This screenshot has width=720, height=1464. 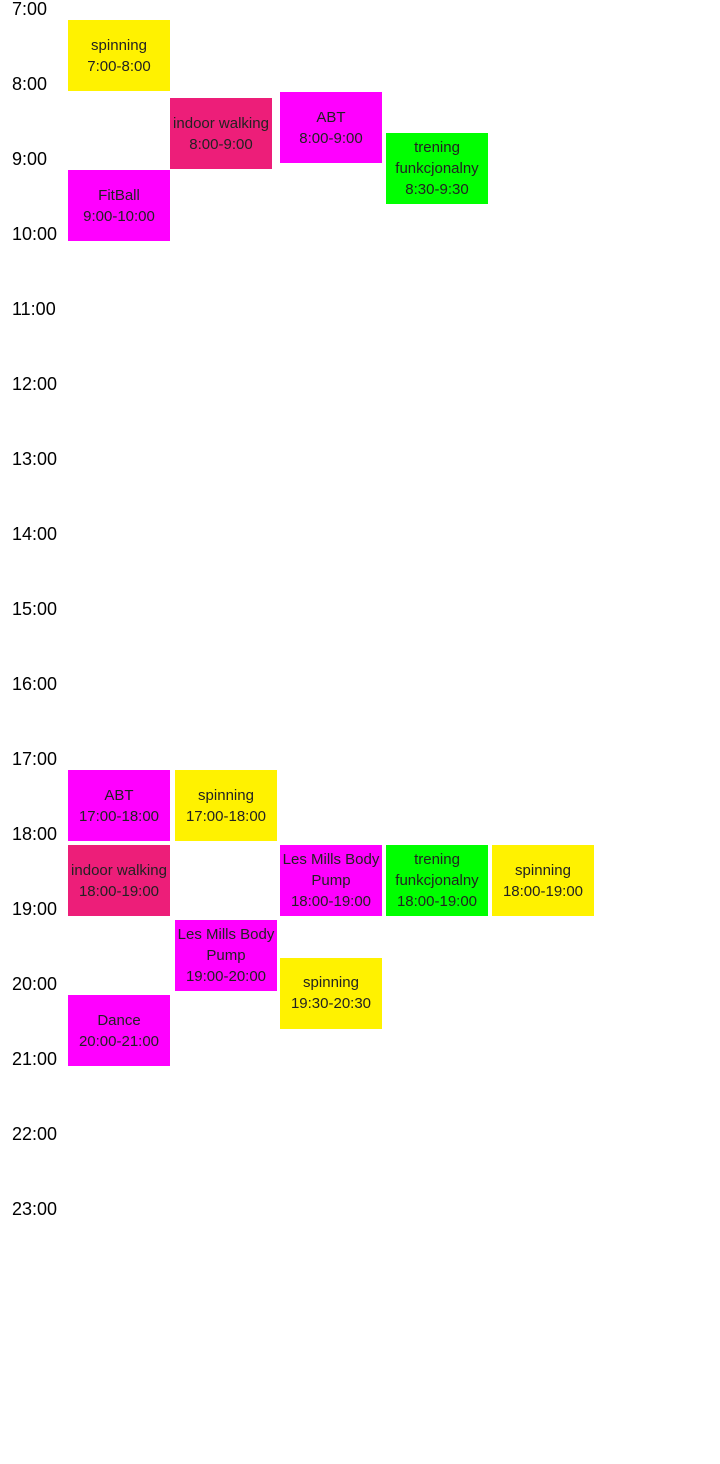 What do you see at coordinates (35, 534) in the screenshot?
I see `hour-label: 14:00` at bounding box center [35, 534].